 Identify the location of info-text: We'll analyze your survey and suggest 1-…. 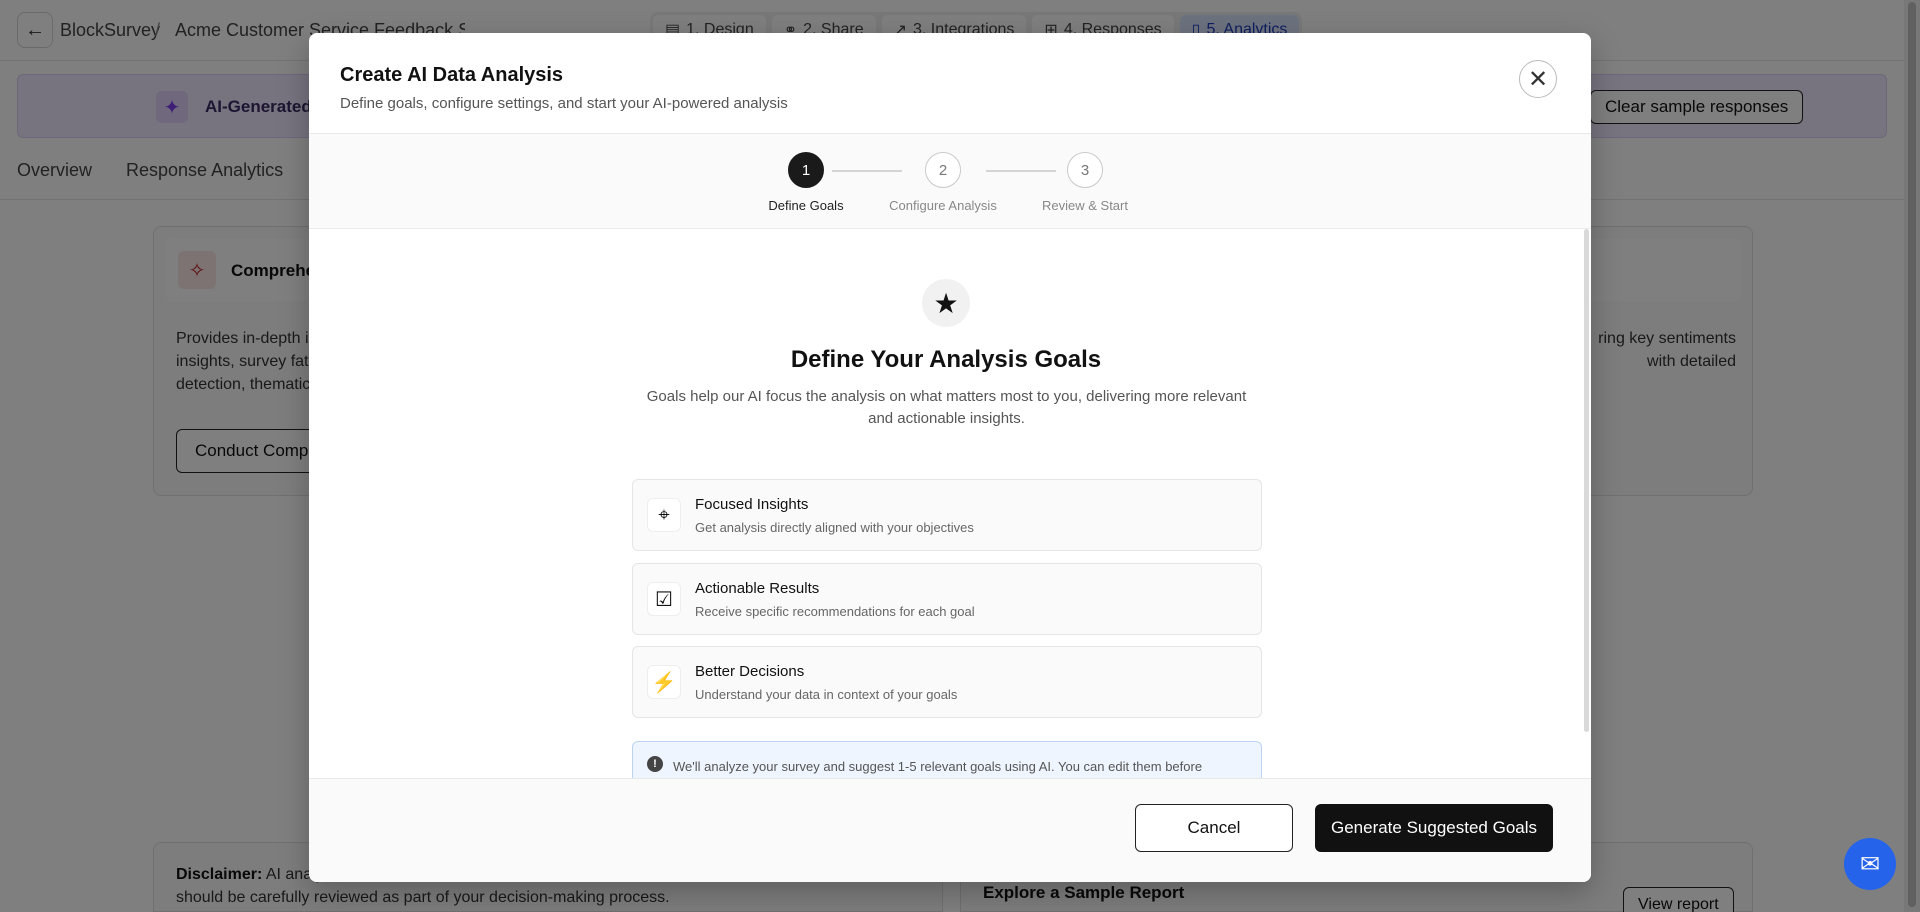
(938, 766).